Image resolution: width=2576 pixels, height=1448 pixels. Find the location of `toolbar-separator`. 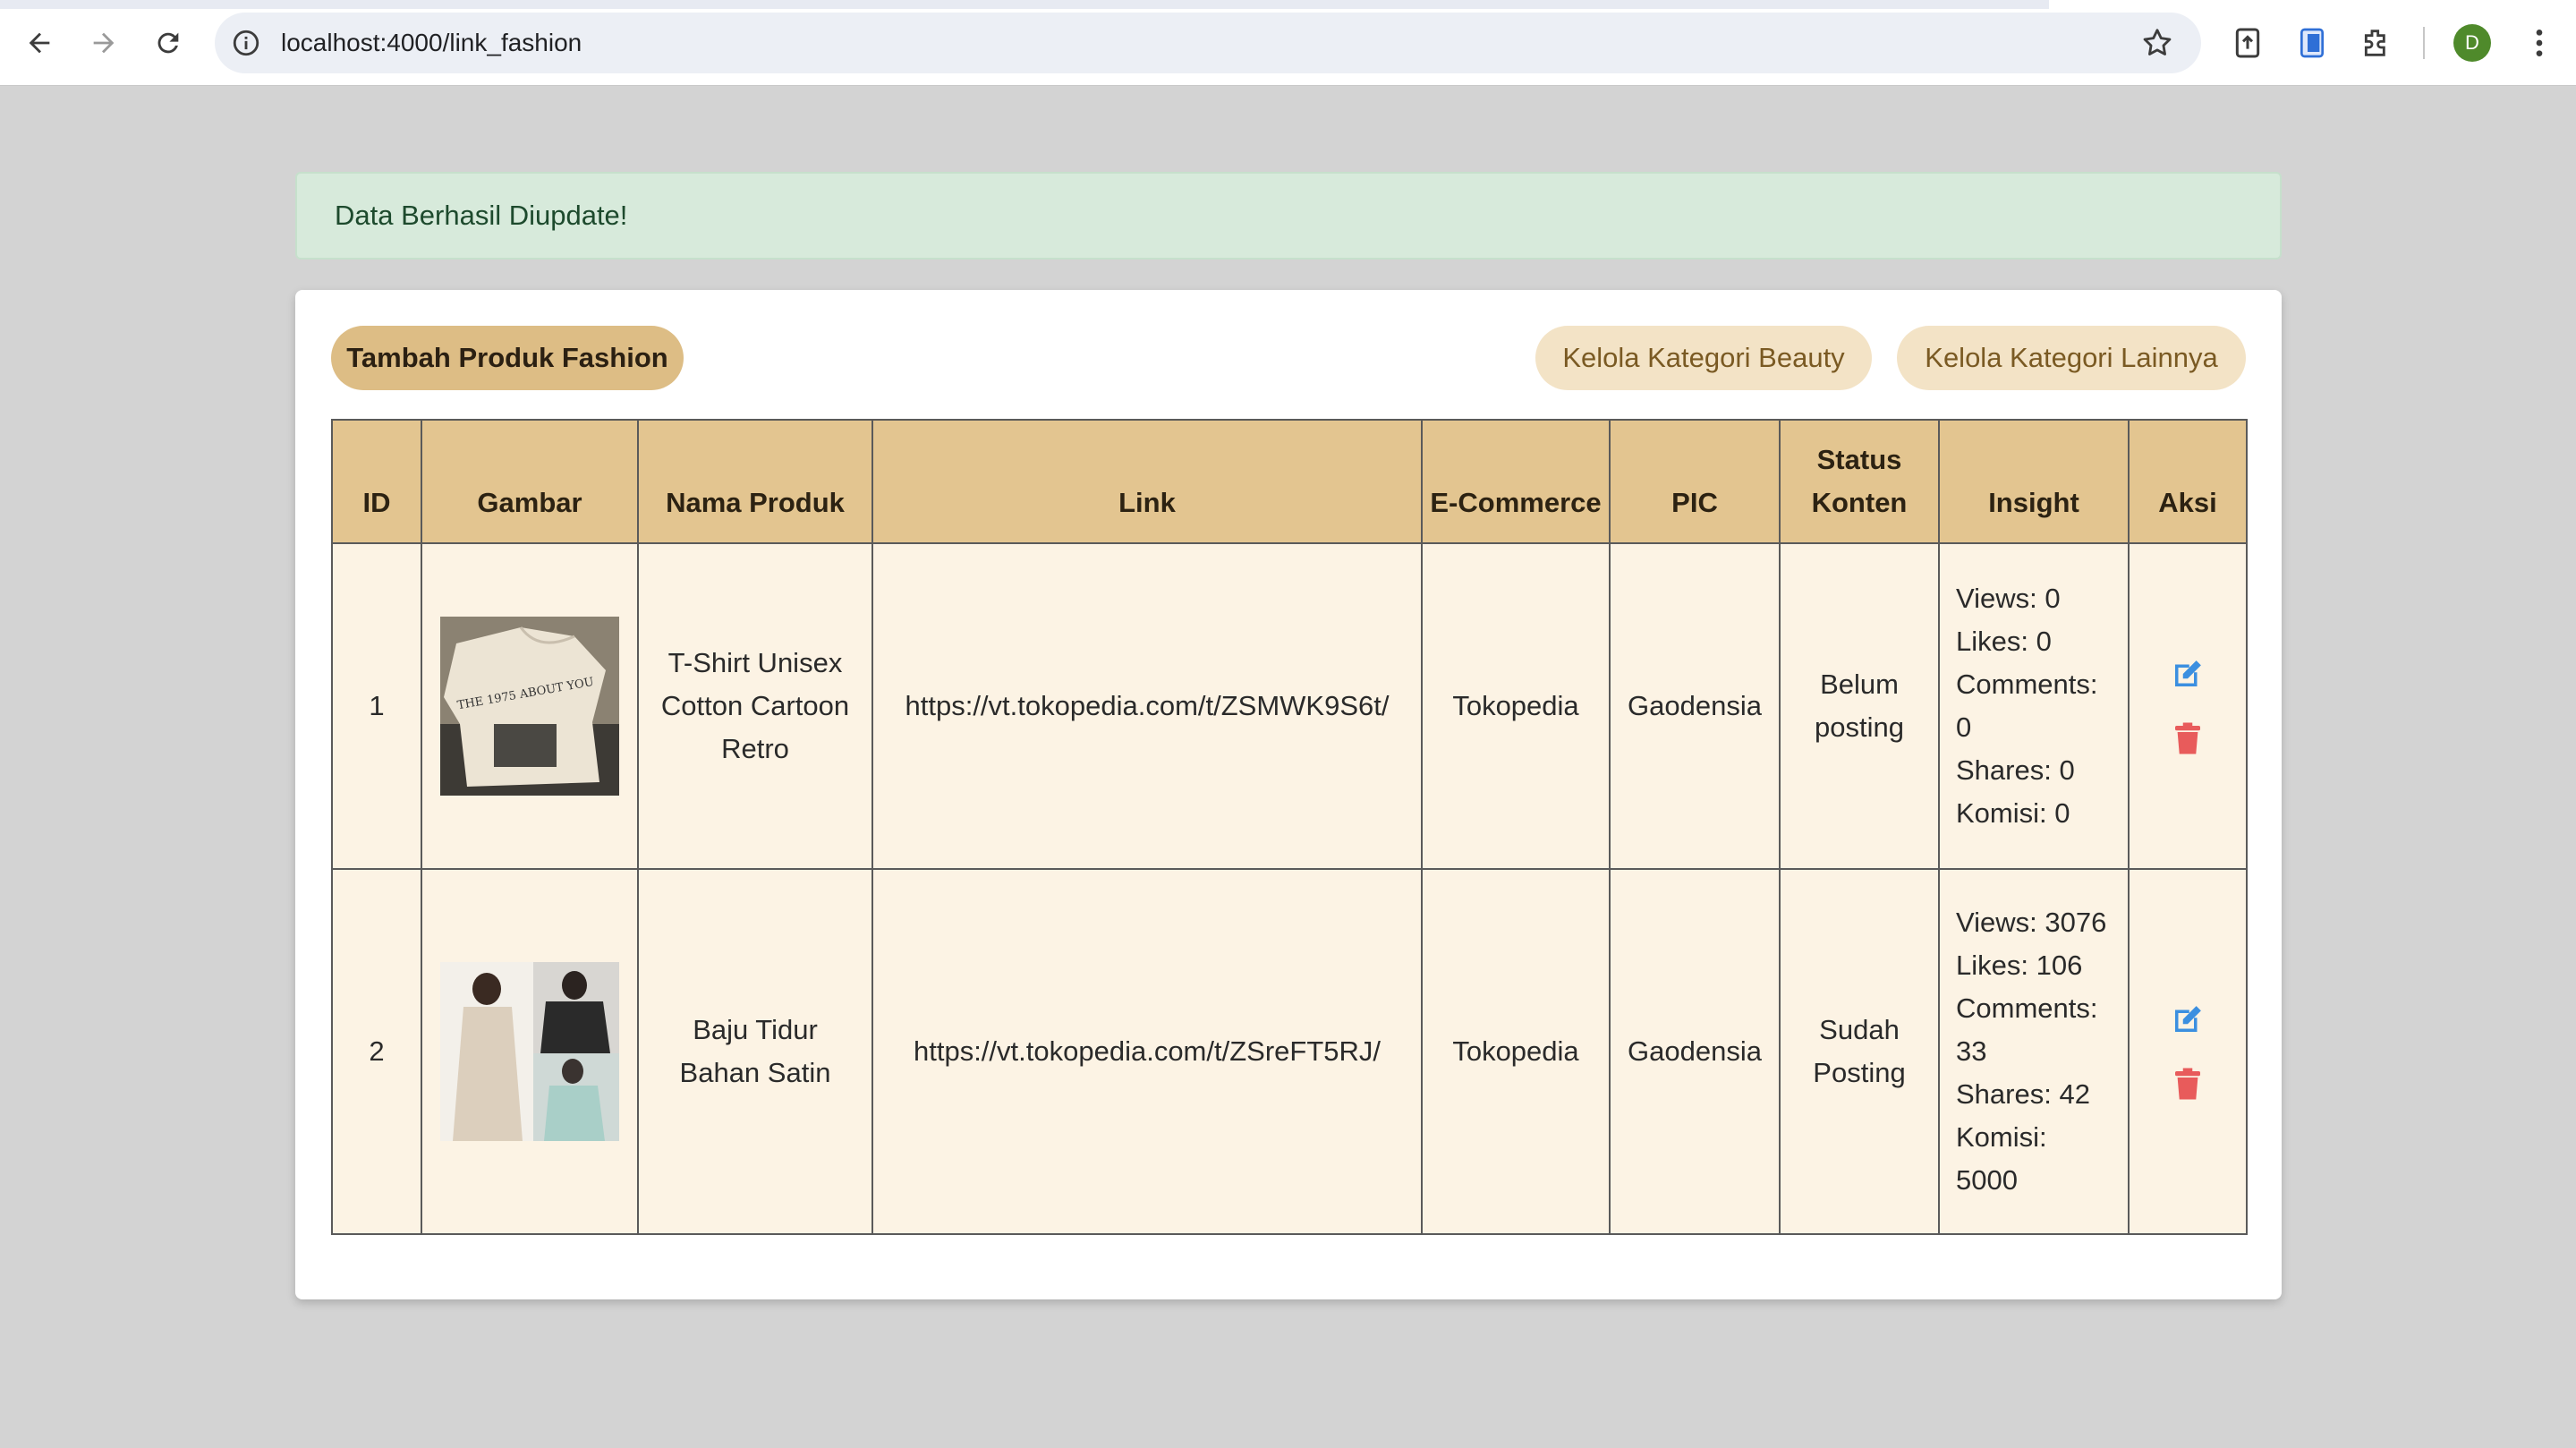

toolbar-separator is located at coordinates (2424, 43).